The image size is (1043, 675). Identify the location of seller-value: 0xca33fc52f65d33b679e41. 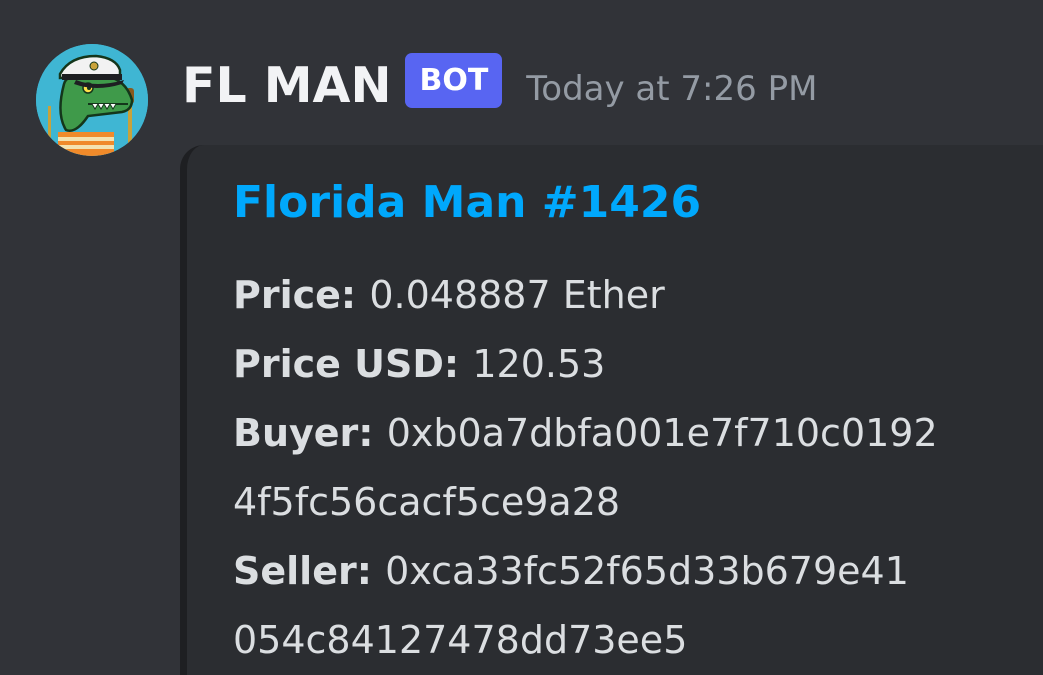
(647, 571).